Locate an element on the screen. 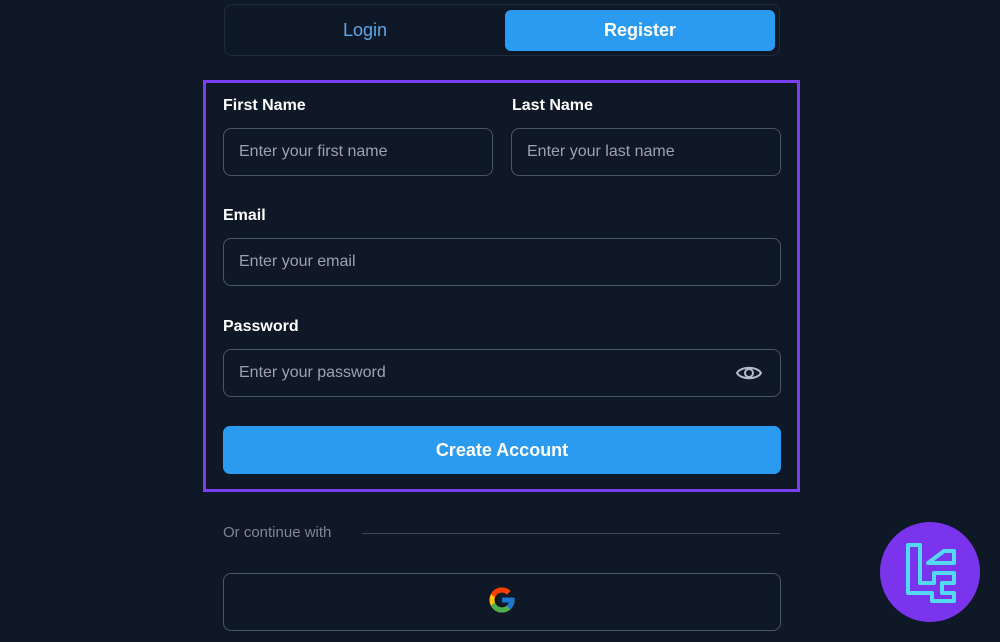  divider-line is located at coordinates (571, 533).